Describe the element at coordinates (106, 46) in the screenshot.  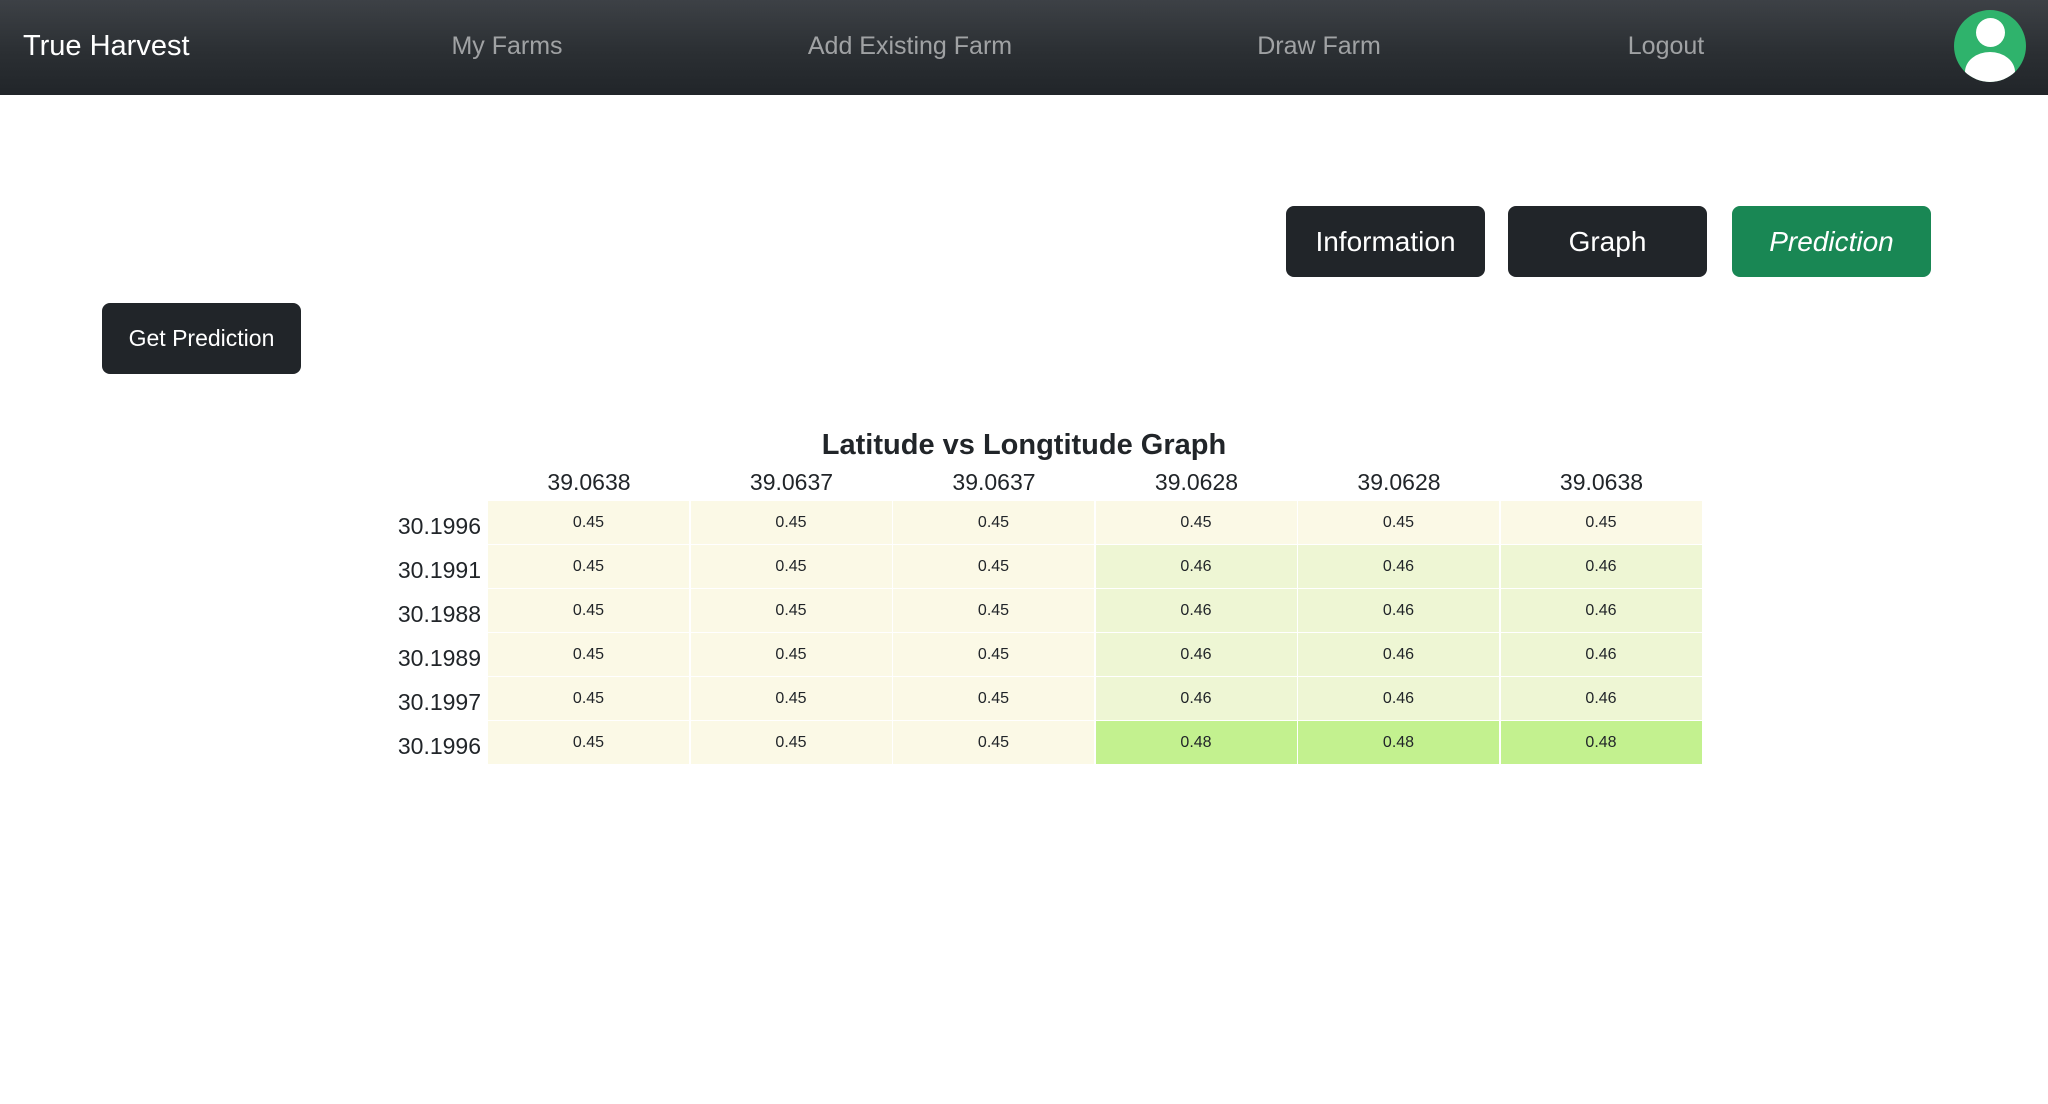
I see `brand-link: True Harvest` at that location.